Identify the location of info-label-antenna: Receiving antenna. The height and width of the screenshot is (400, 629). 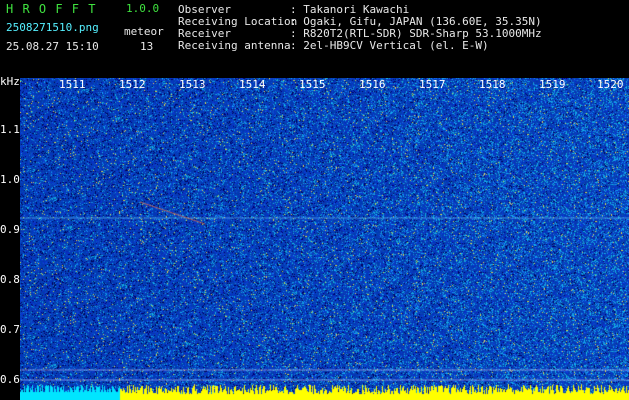
(234, 45).